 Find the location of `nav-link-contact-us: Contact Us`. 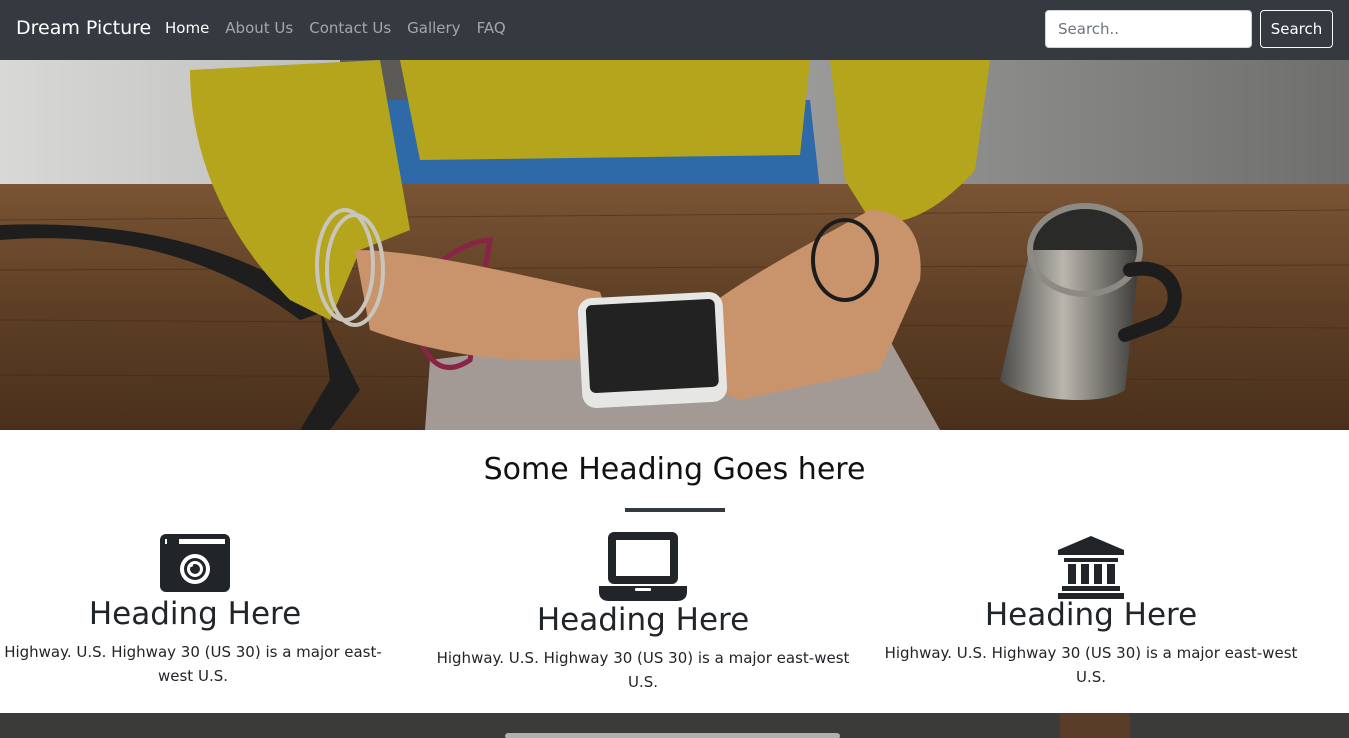

nav-link-contact-us: Contact Us is located at coordinates (350, 28).